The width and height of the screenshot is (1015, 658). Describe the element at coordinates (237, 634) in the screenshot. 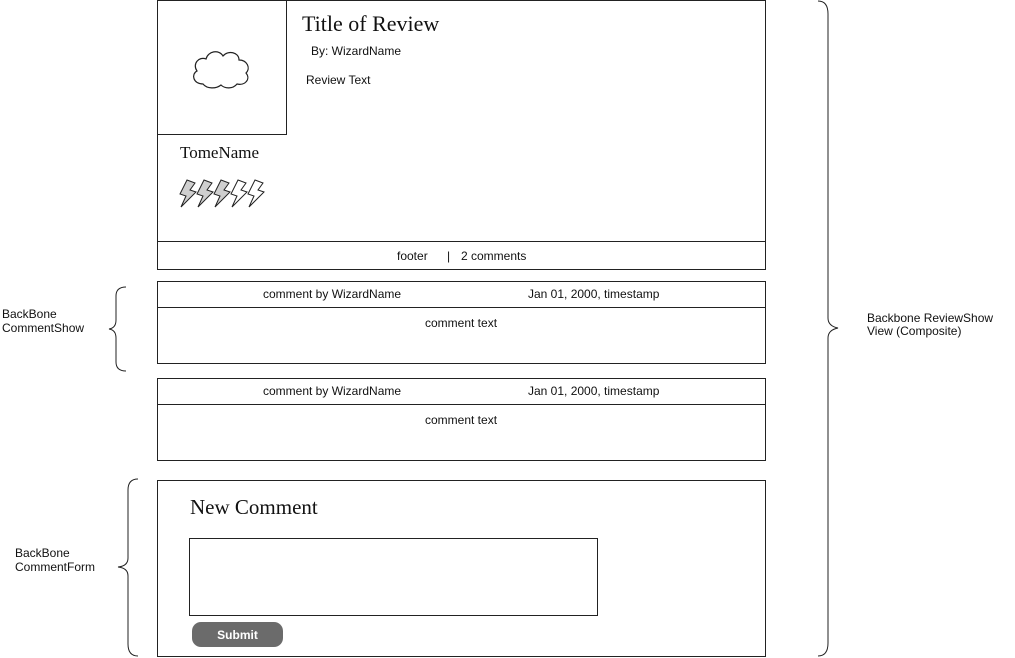

I see `submit-button: Submit` at that location.